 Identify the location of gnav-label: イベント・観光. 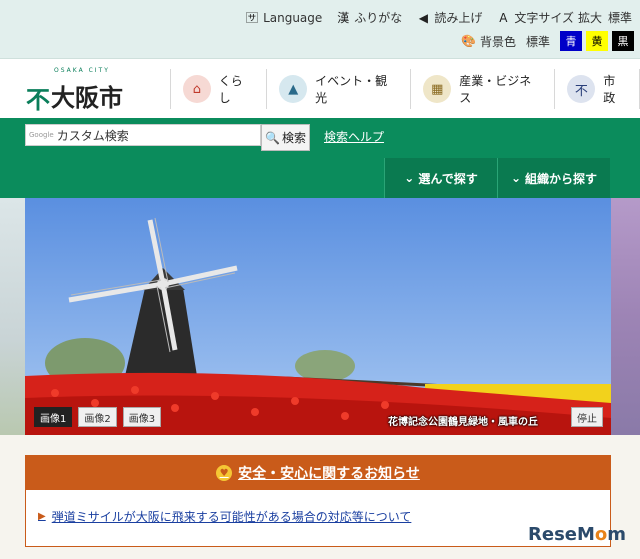
(351, 89).